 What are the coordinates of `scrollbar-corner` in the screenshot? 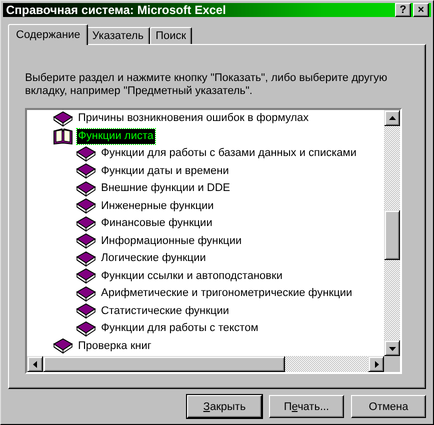 It's located at (392, 364).